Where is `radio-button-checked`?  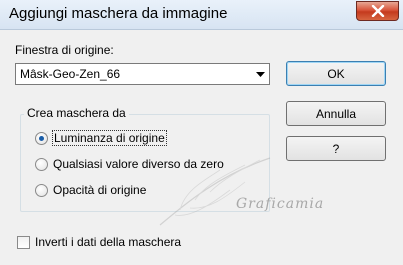 radio-button-checked is located at coordinates (41, 138).